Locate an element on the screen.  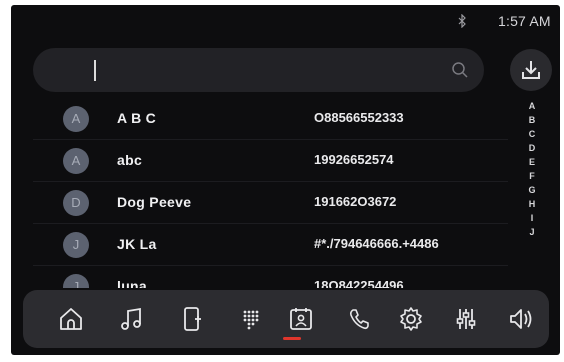
active-tab-indicator is located at coordinates (292, 338).